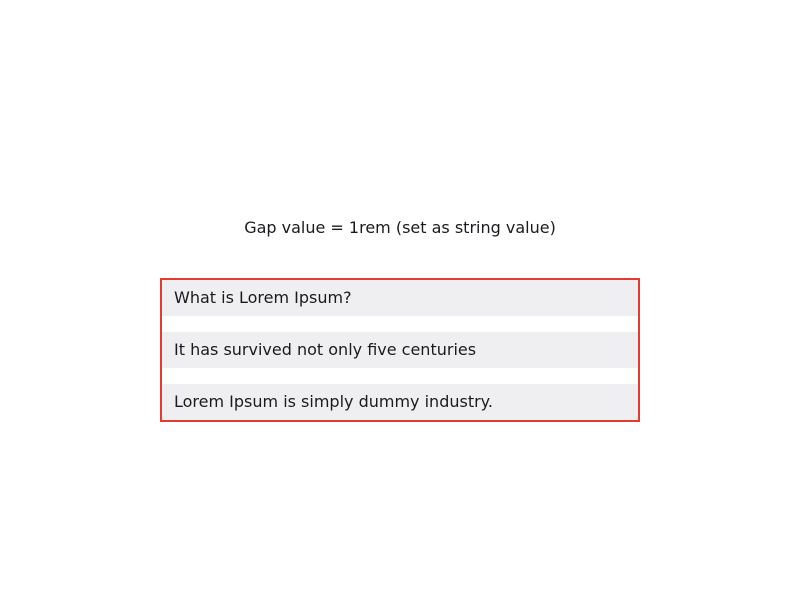 This screenshot has width=800, height=600. Describe the element at coordinates (400, 227) in the screenshot. I see `gap-caption: Gap value = 1rem (set as string value)` at that location.